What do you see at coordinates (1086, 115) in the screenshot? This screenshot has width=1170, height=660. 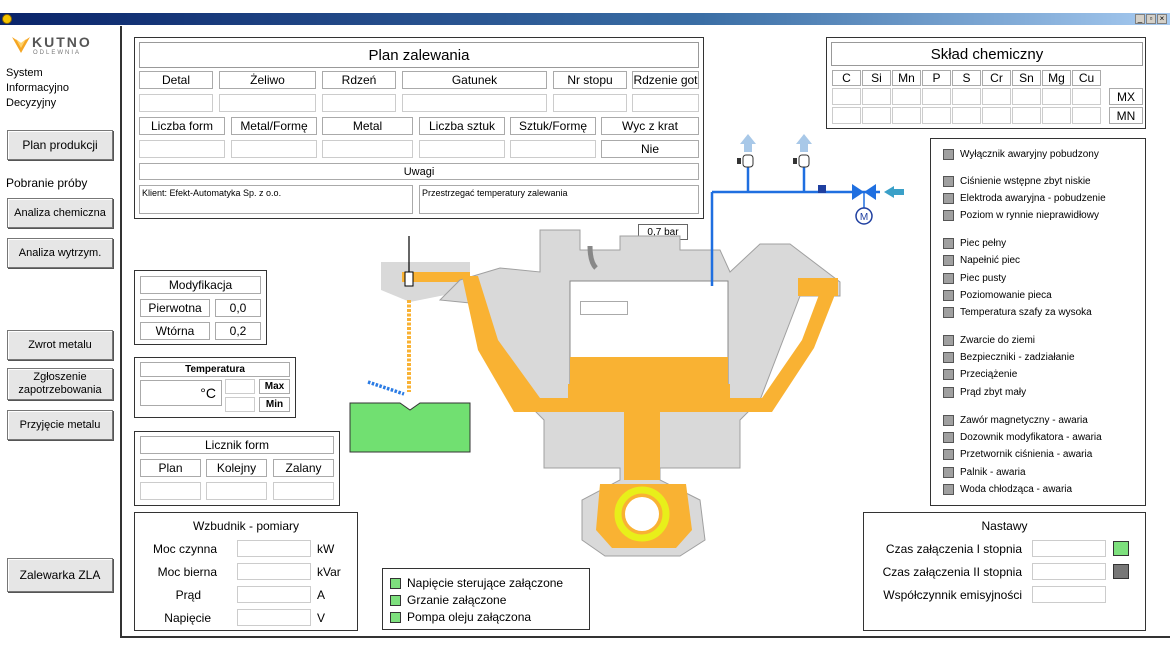 I see `sklad-mn-cu` at bounding box center [1086, 115].